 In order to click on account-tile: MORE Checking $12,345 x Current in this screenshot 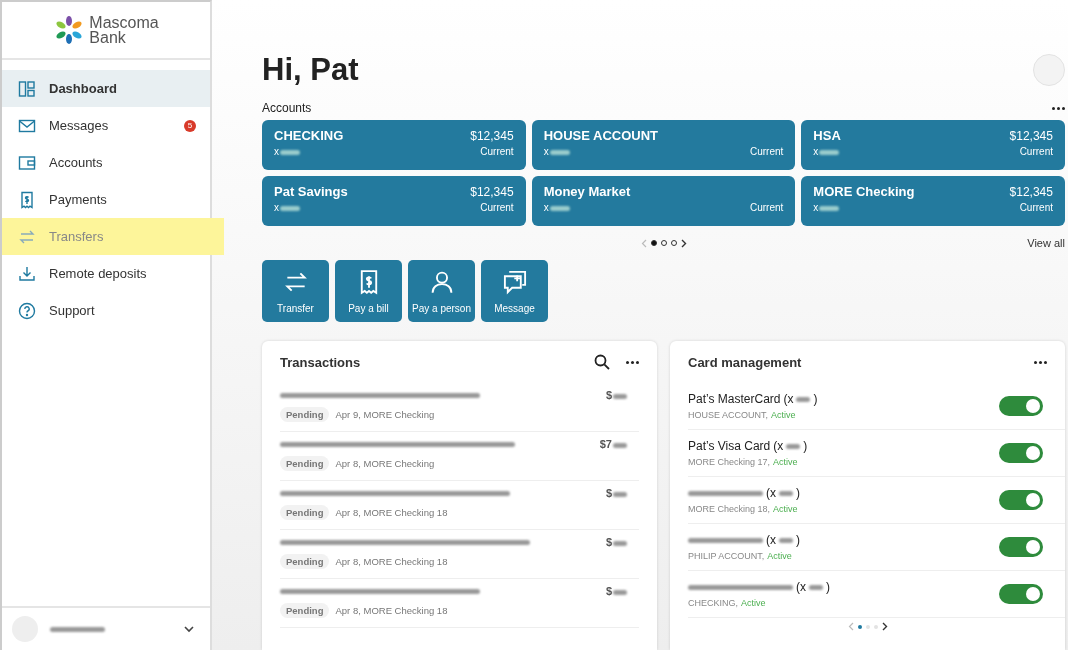, I will do `click(933, 201)`.